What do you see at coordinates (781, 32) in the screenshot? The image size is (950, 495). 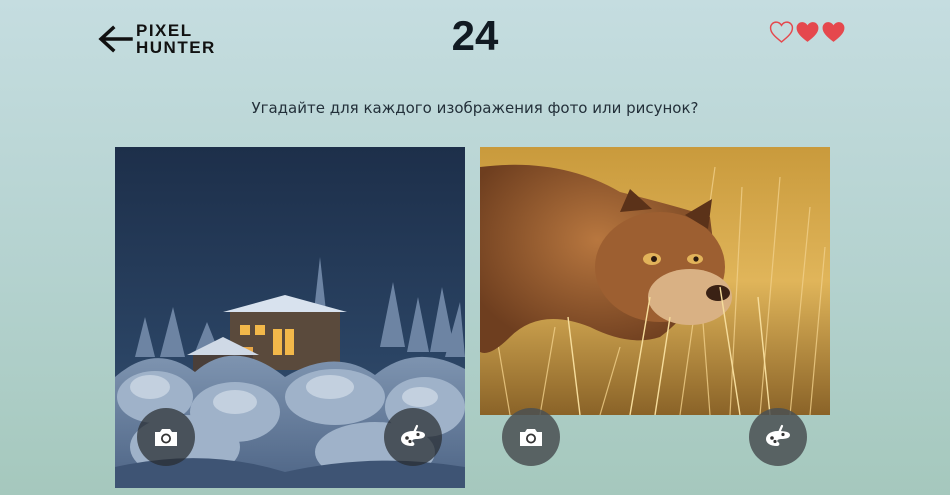 I see `heart-empty-icon` at bounding box center [781, 32].